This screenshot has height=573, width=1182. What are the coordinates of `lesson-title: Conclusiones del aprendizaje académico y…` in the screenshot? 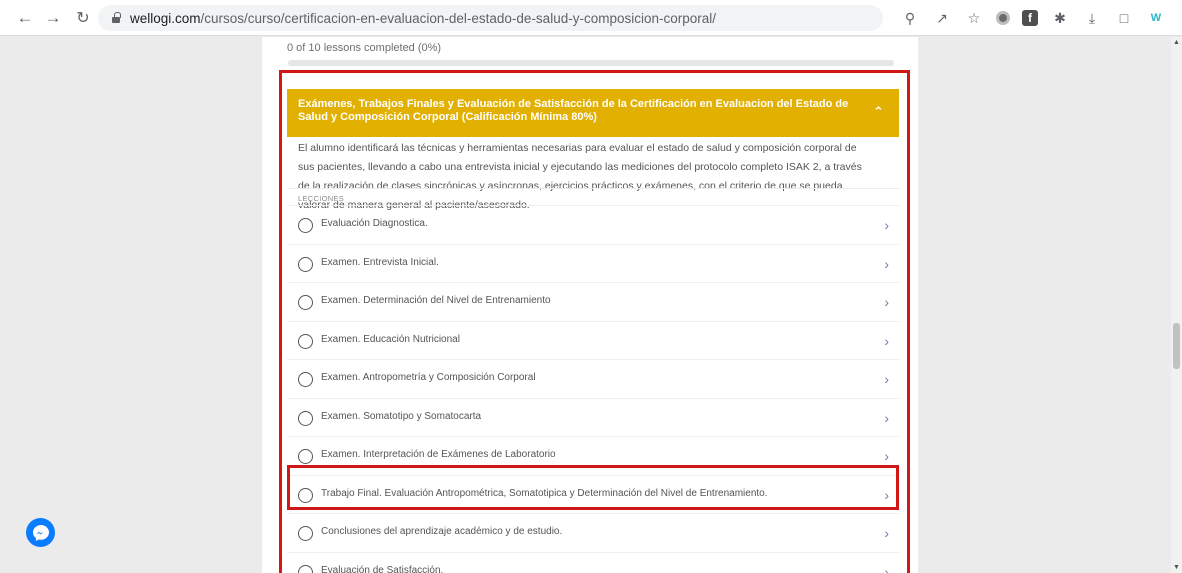 It's located at (442, 531).